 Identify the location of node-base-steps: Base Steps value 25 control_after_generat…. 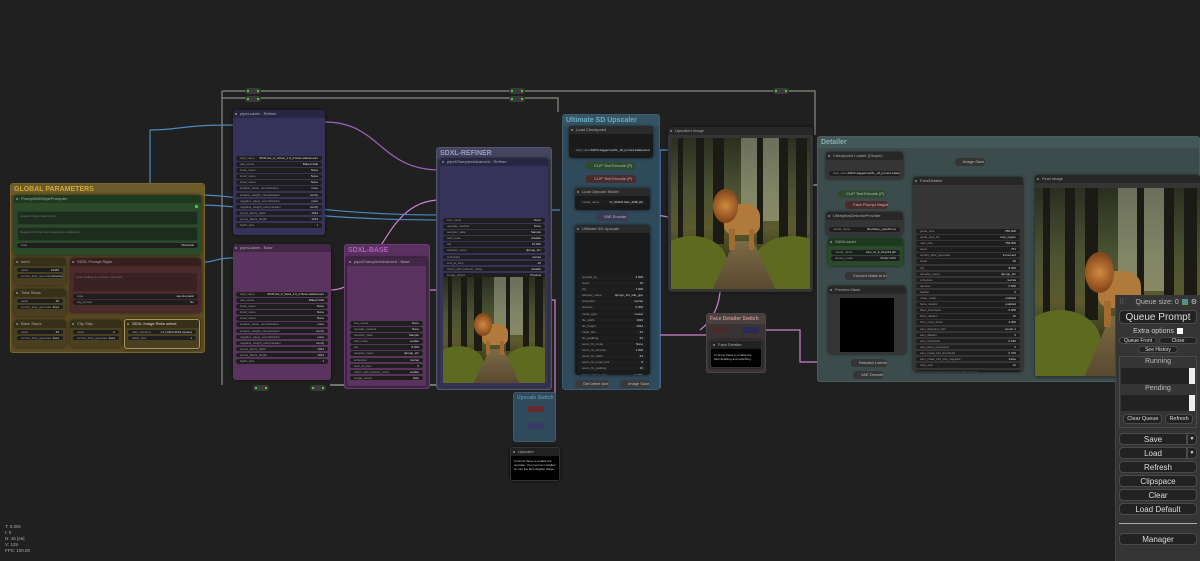
(40, 333).